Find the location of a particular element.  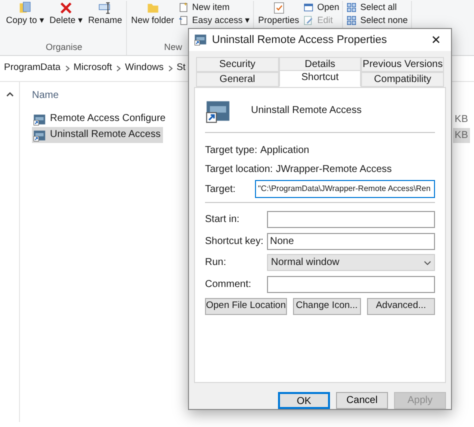

ribbon-button: Open is located at coordinates (321, 7).